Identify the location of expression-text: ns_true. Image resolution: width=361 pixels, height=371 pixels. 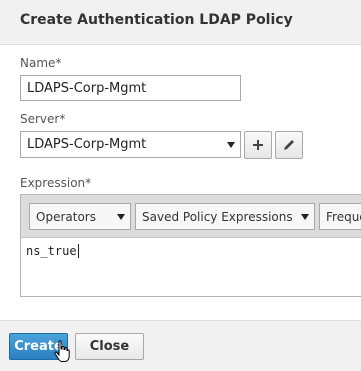
(52, 251).